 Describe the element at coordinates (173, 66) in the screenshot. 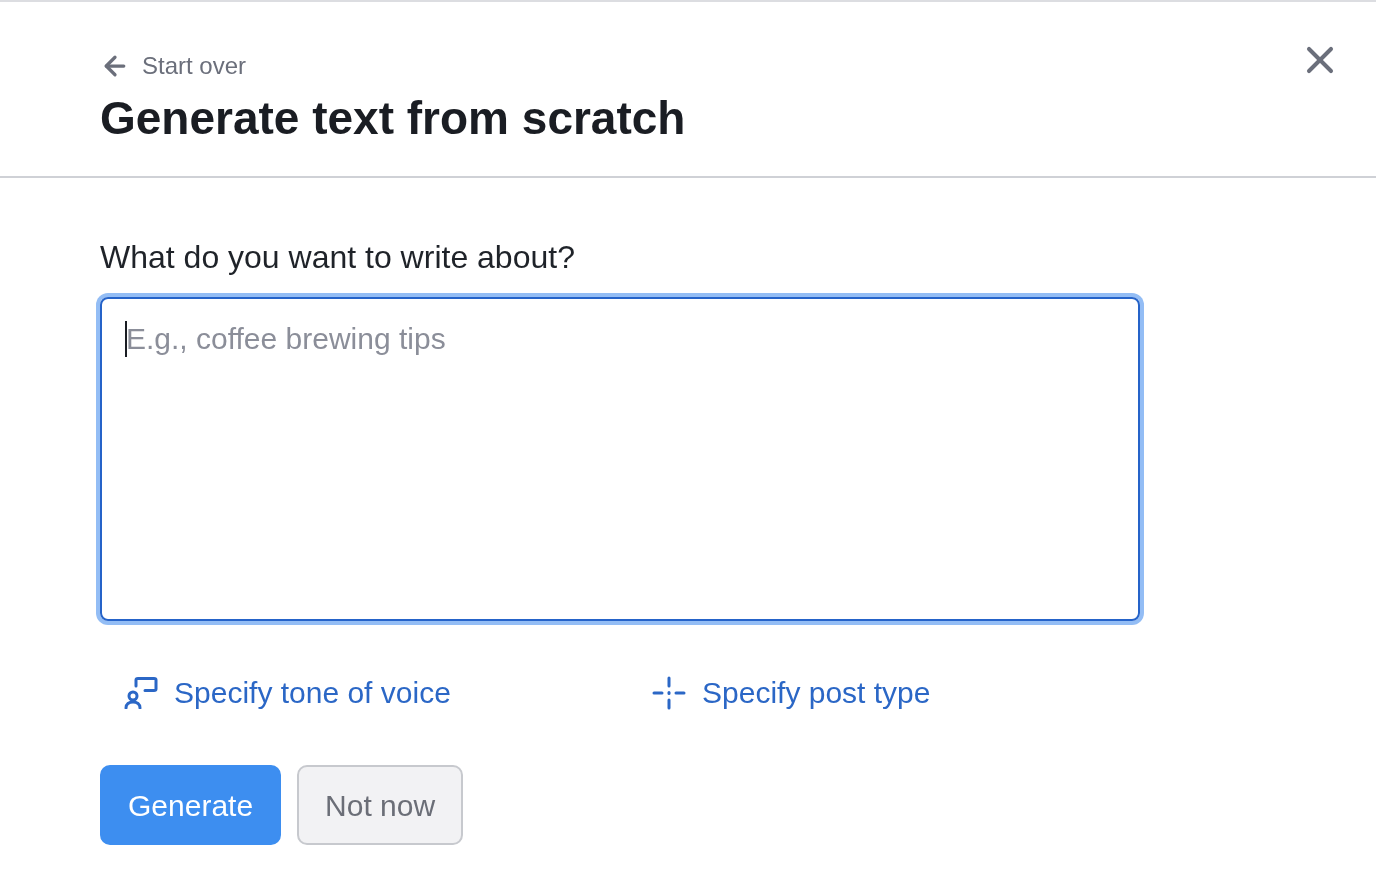

I see `start-over-link: Start over` at that location.